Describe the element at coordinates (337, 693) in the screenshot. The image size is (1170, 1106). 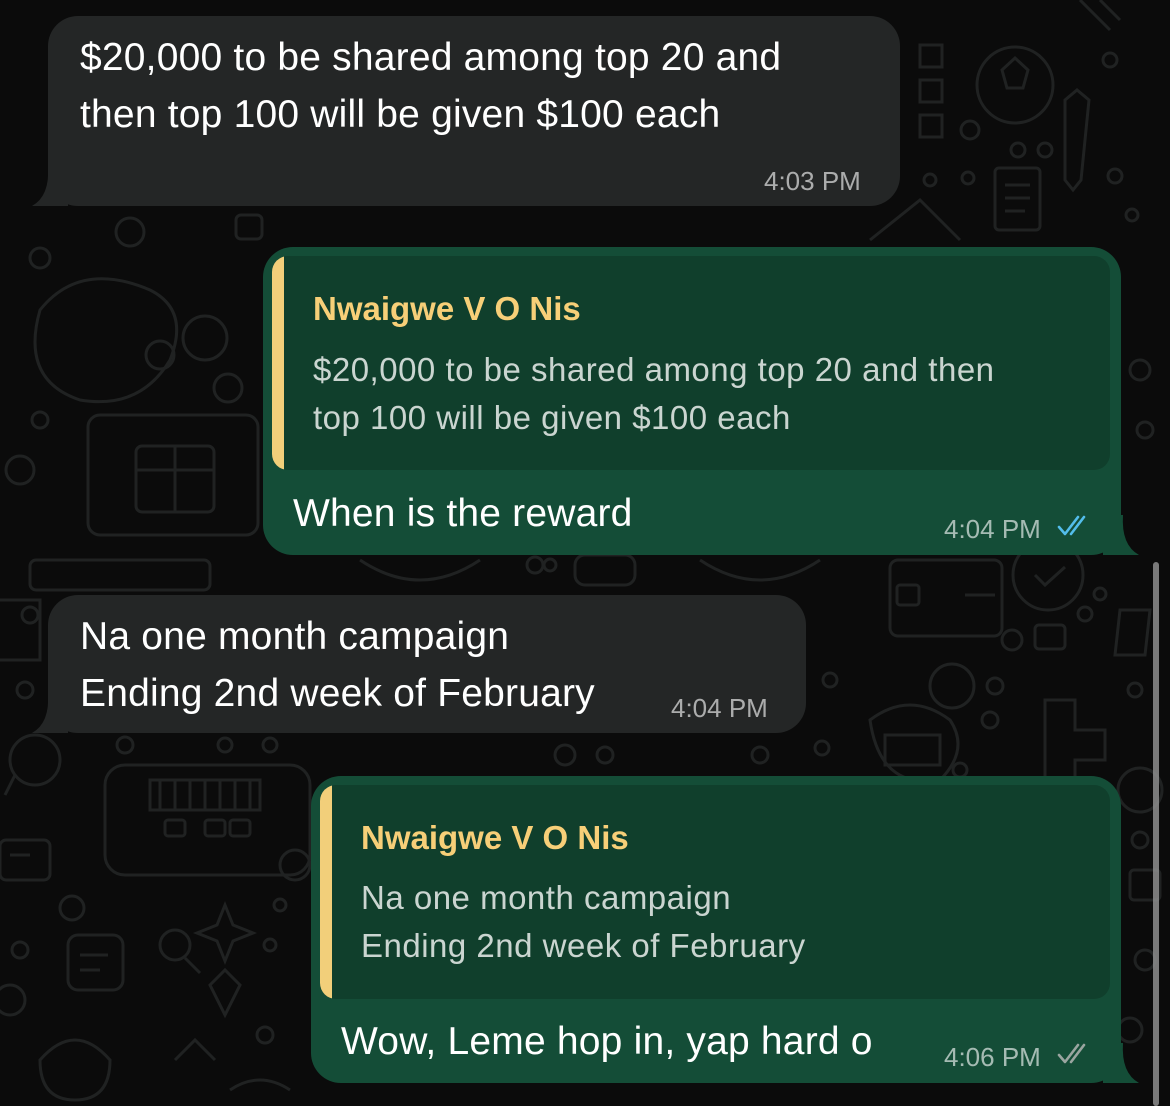
I see `message-text: Ending 2nd week of February` at that location.